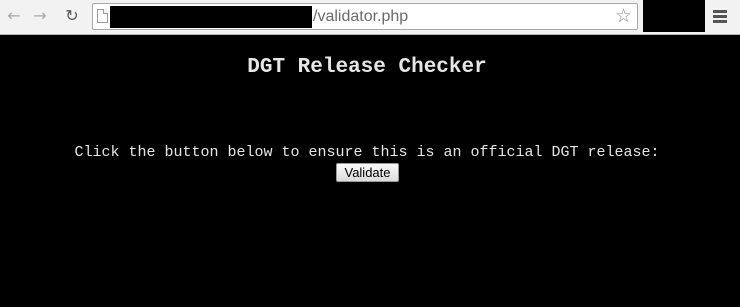 This screenshot has height=307, width=740. Describe the element at coordinates (102, 16) in the screenshot. I see `page-icon` at that location.